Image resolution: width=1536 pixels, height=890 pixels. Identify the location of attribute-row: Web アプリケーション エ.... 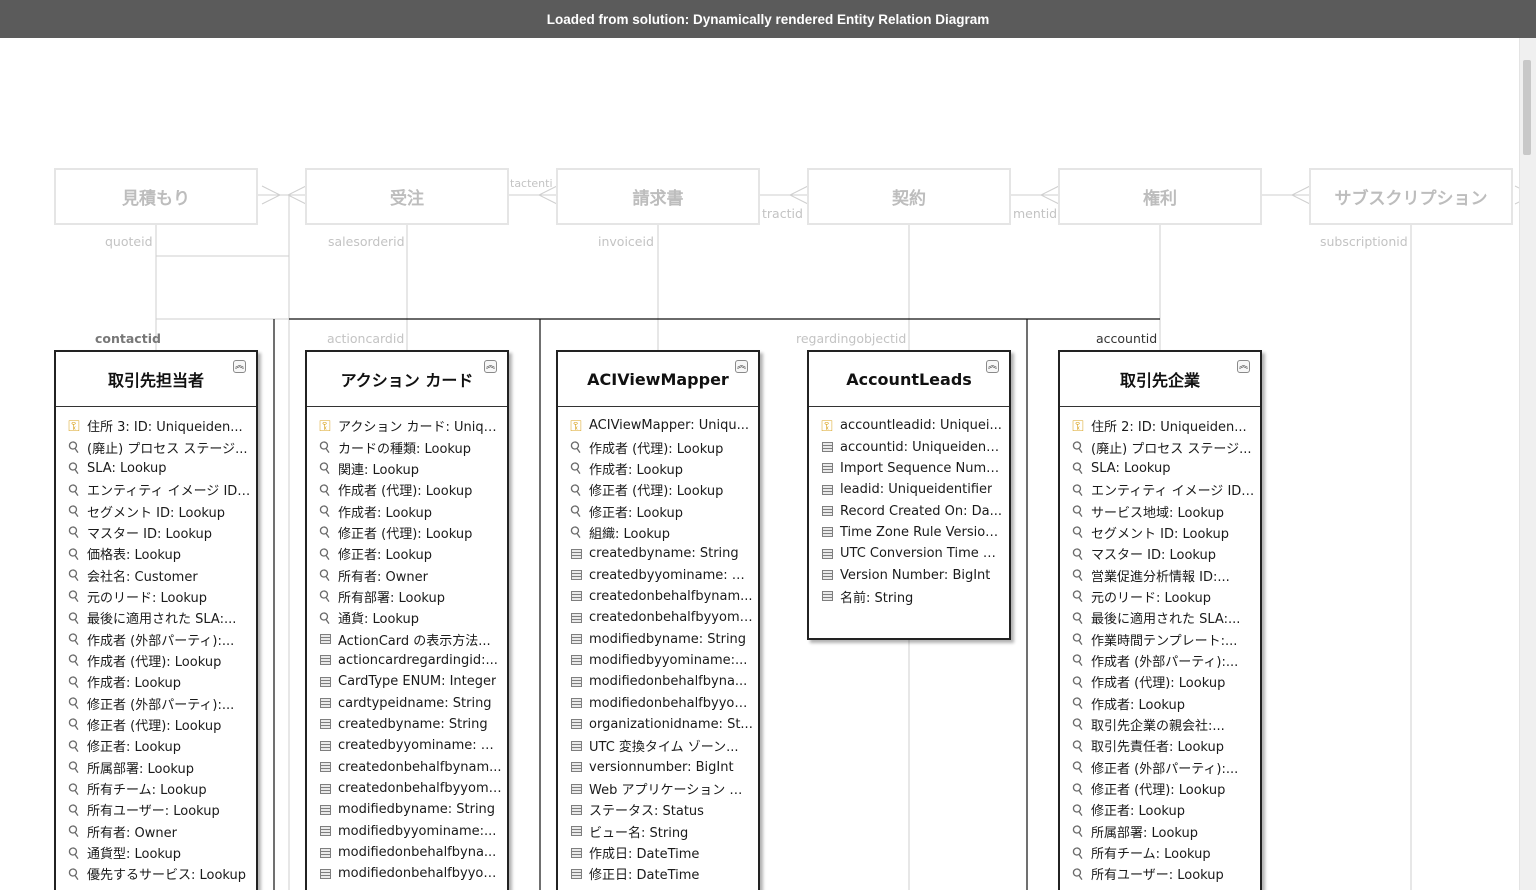
(658, 788).